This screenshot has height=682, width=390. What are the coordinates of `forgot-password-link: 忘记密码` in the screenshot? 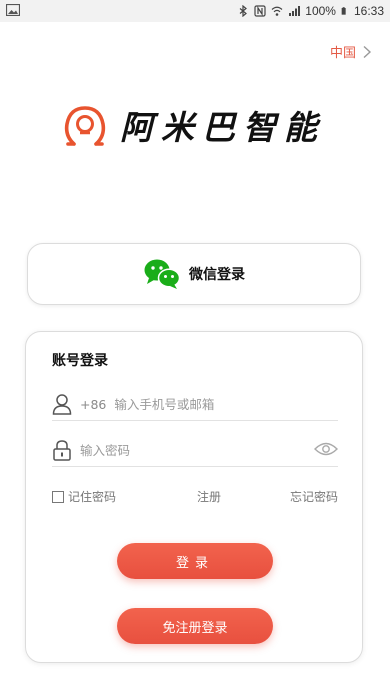 It's located at (314, 496).